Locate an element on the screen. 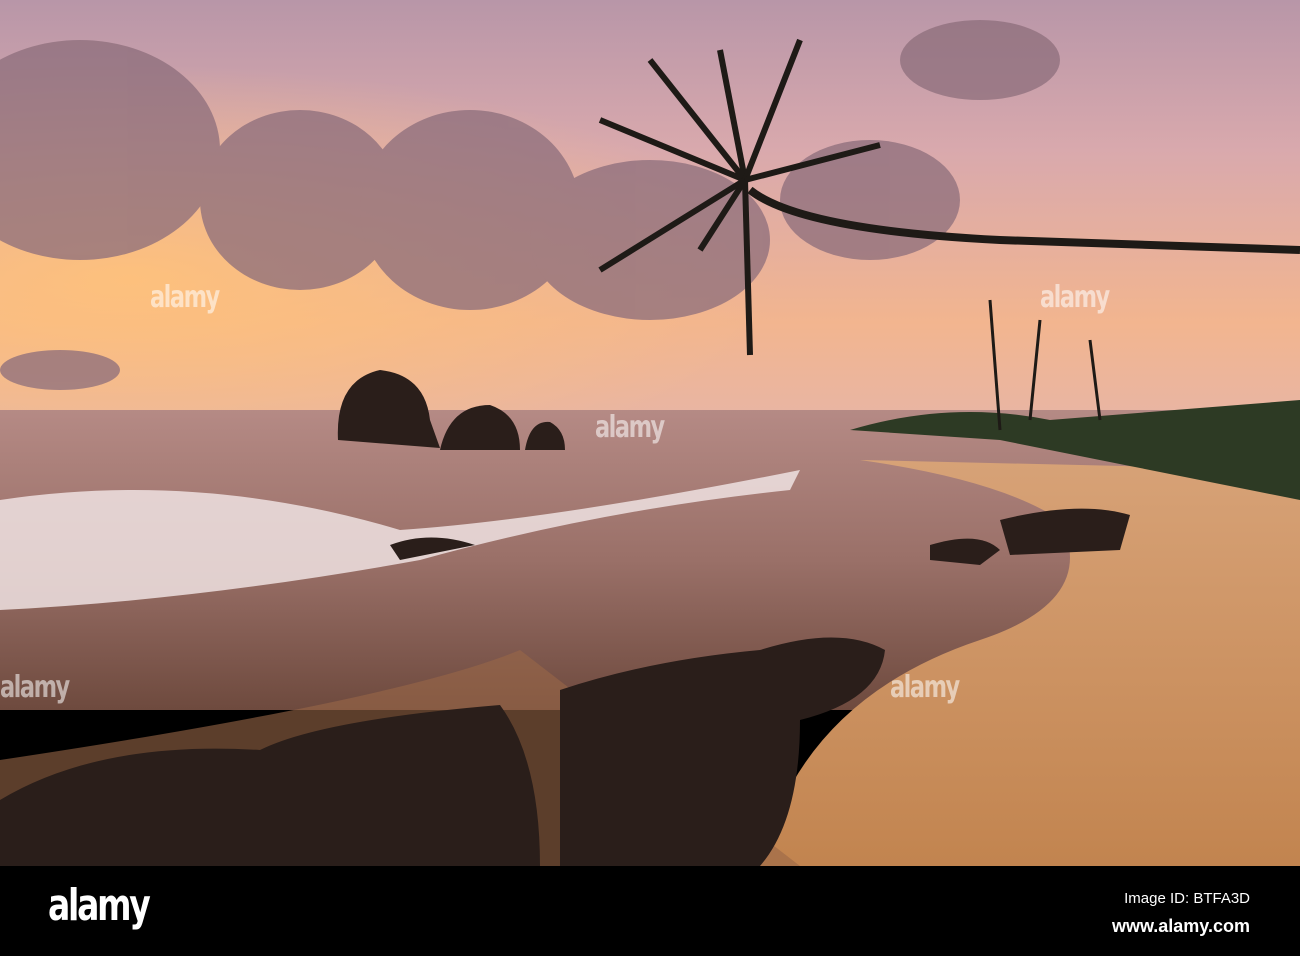 The height and width of the screenshot is (956, 1300). footer-bar: alamy Image ID: BTFA3D www.alamy.com is located at coordinates (650, 911).